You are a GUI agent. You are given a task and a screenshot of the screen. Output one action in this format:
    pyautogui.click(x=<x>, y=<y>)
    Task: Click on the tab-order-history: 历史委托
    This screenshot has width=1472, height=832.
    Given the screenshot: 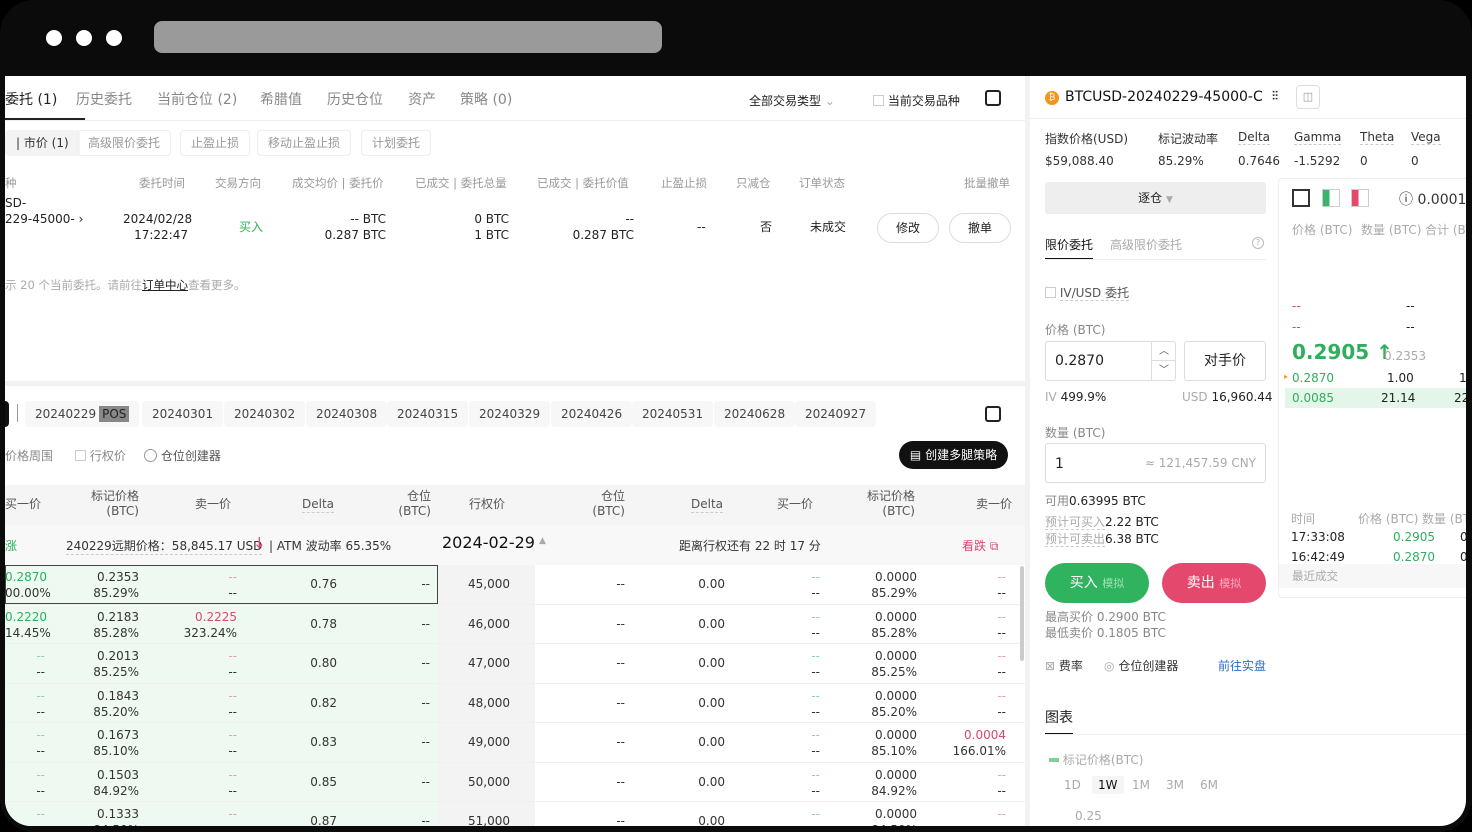 What is the action you would take?
    pyautogui.click(x=104, y=99)
    